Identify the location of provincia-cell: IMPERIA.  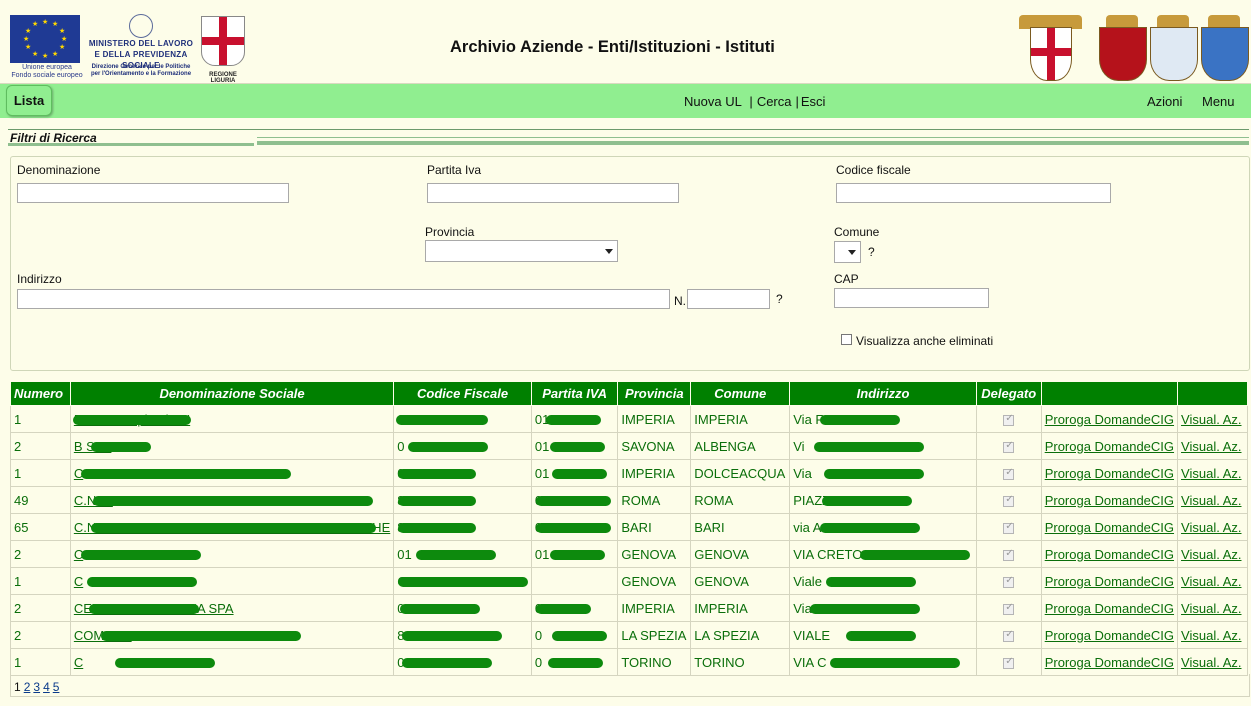
(654, 473).